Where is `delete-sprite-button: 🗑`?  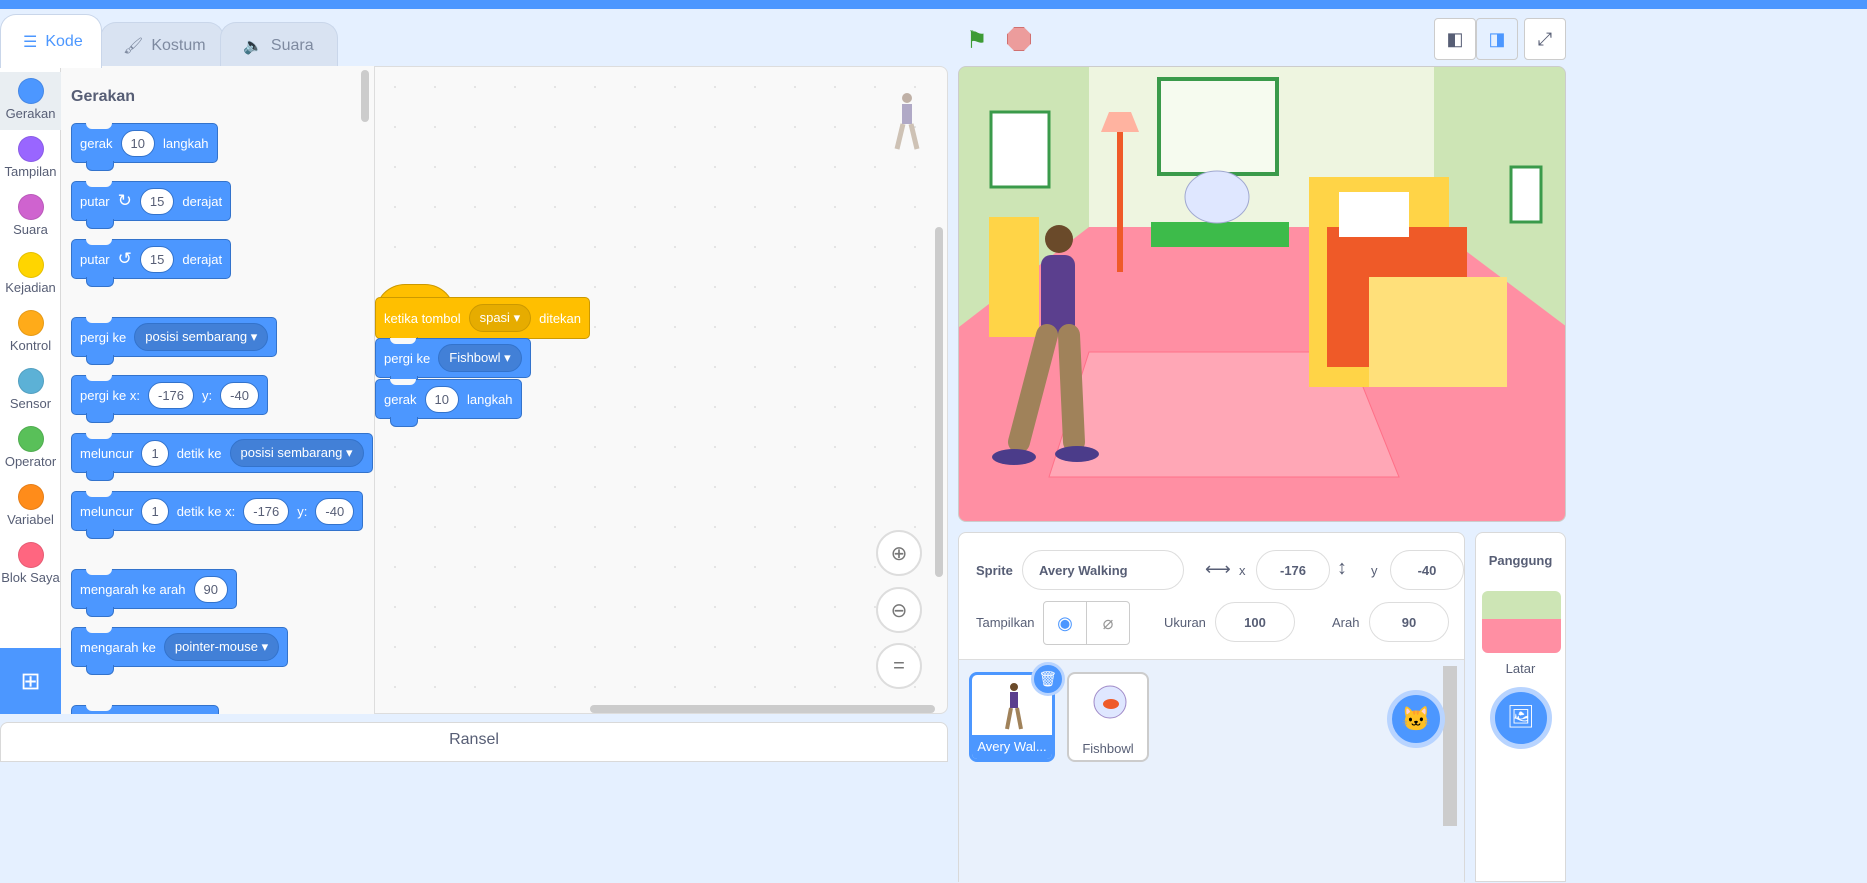 delete-sprite-button: 🗑 is located at coordinates (1048, 679).